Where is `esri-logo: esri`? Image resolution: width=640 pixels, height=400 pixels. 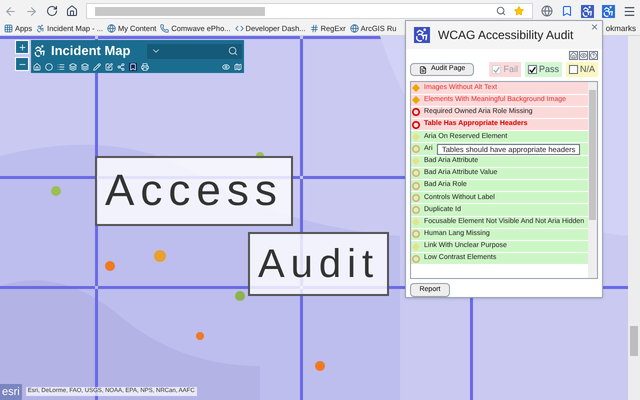 esri-logo: esri is located at coordinates (11, 392).